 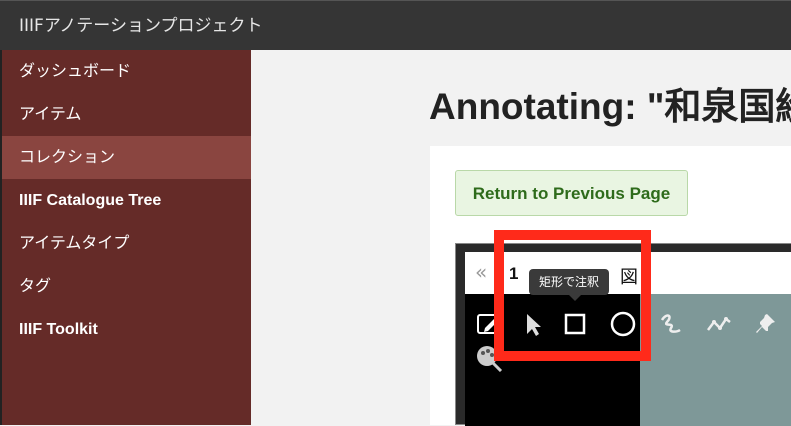 What do you see at coordinates (575, 298) in the screenshot?
I see `tooltip-arrow` at bounding box center [575, 298].